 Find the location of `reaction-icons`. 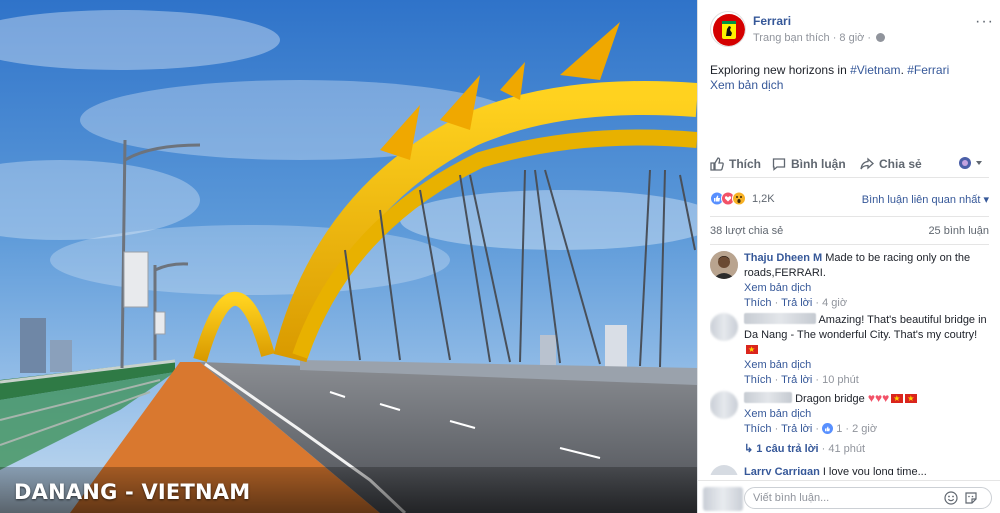

reaction-icons is located at coordinates (730, 198).